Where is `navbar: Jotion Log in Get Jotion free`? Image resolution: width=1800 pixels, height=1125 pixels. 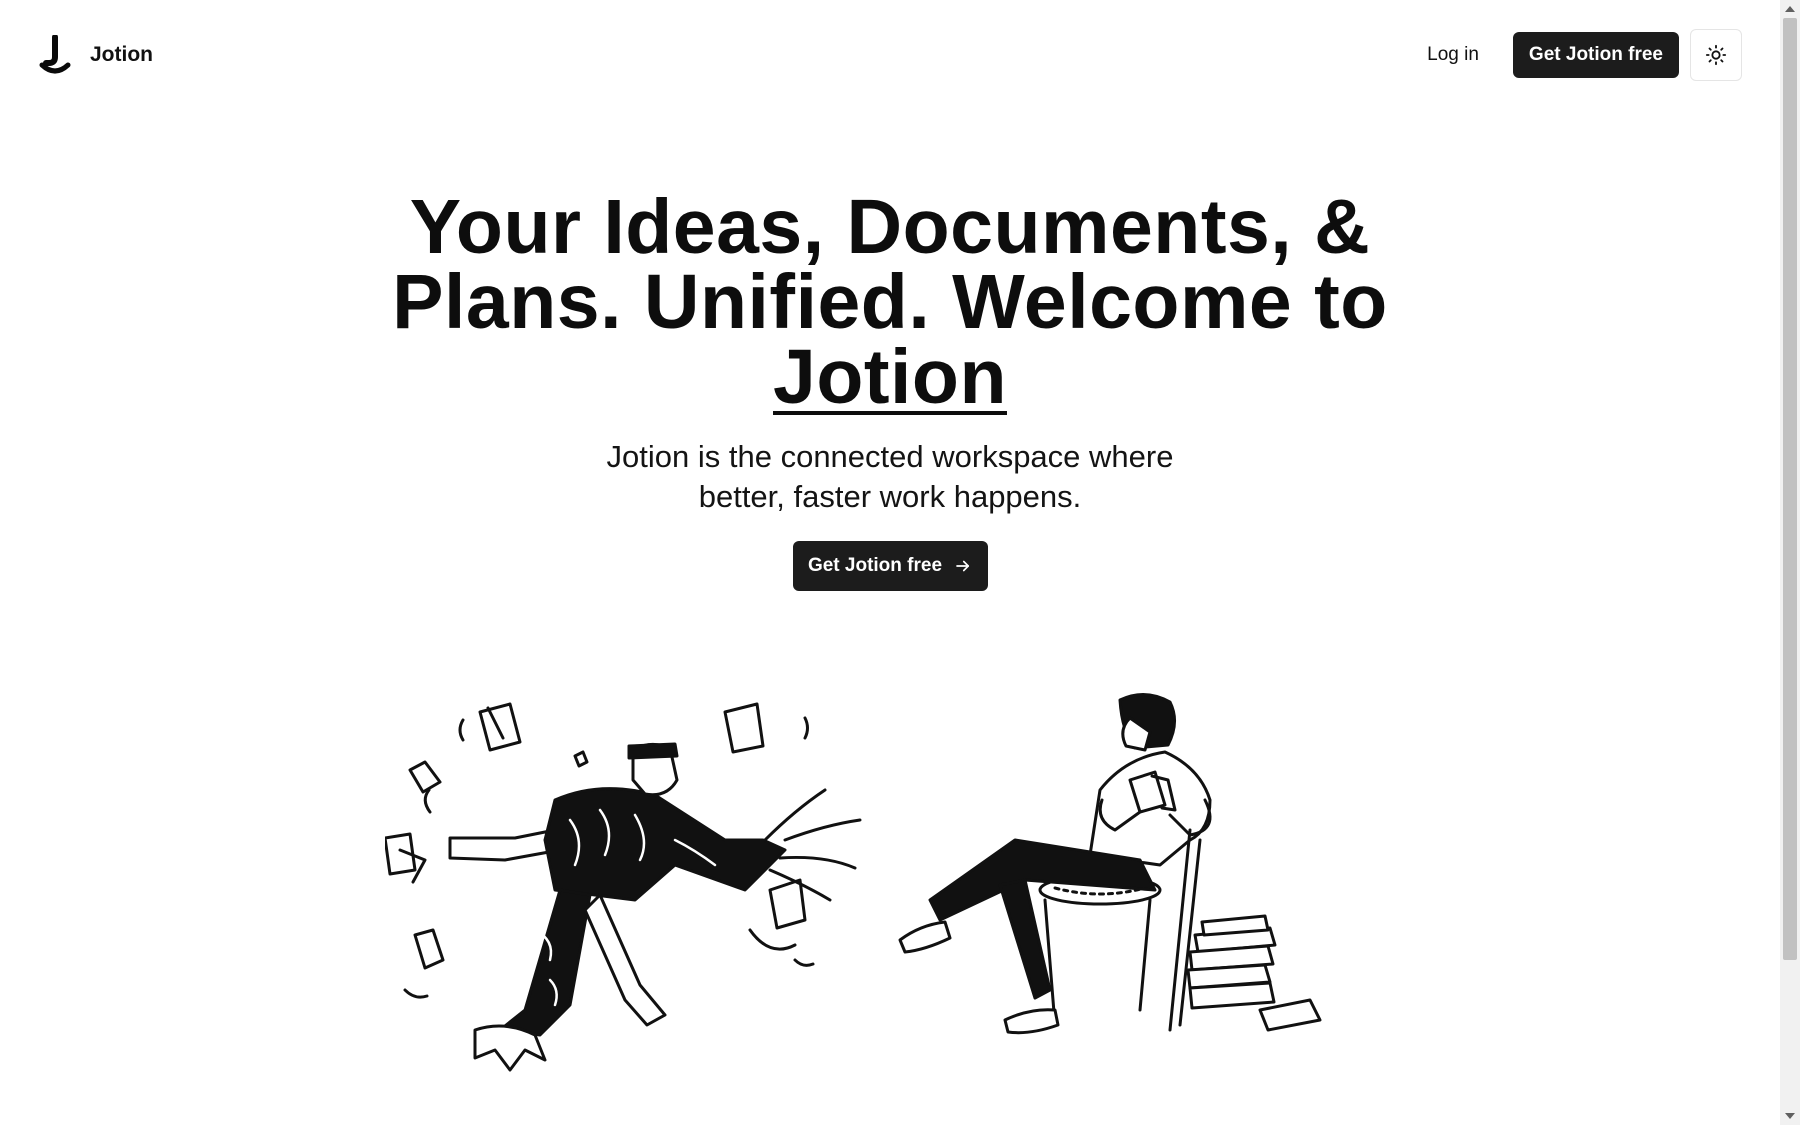 navbar: Jotion Log in Get Jotion free is located at coordinates (890, 55).